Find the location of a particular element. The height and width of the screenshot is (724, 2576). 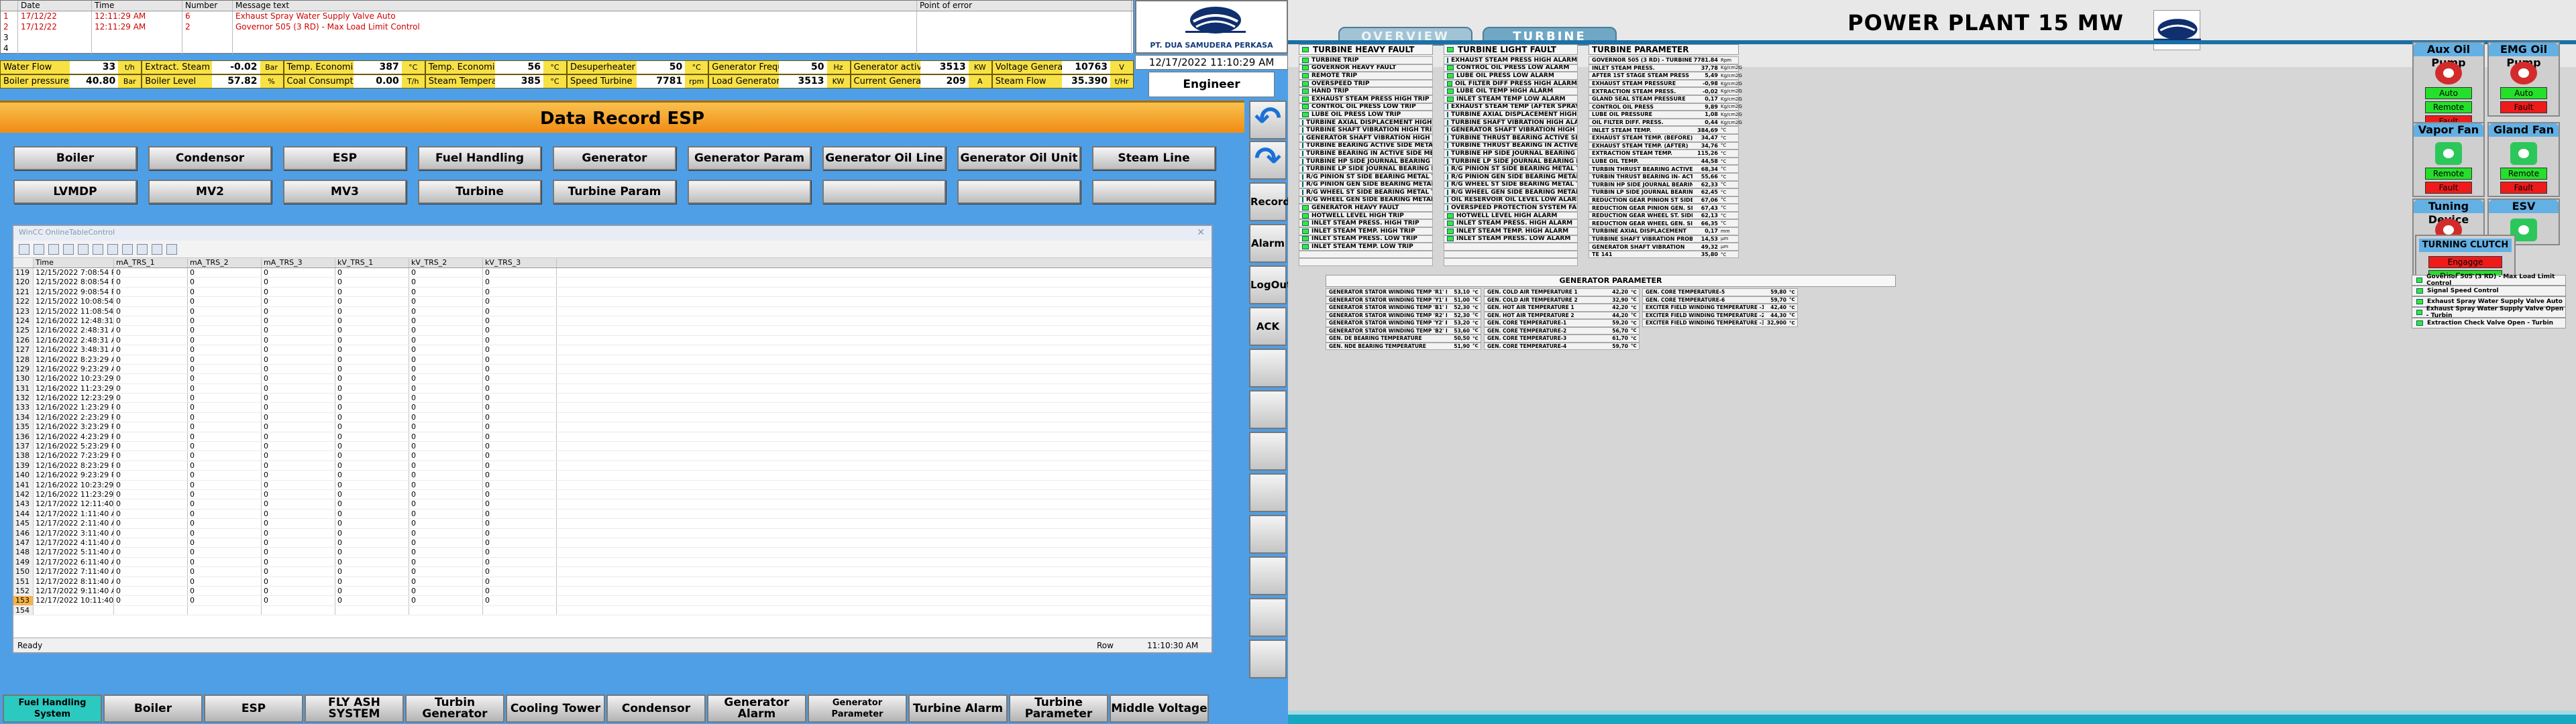

bottom-nav-button: ESP is located at coordinates (253, 709).